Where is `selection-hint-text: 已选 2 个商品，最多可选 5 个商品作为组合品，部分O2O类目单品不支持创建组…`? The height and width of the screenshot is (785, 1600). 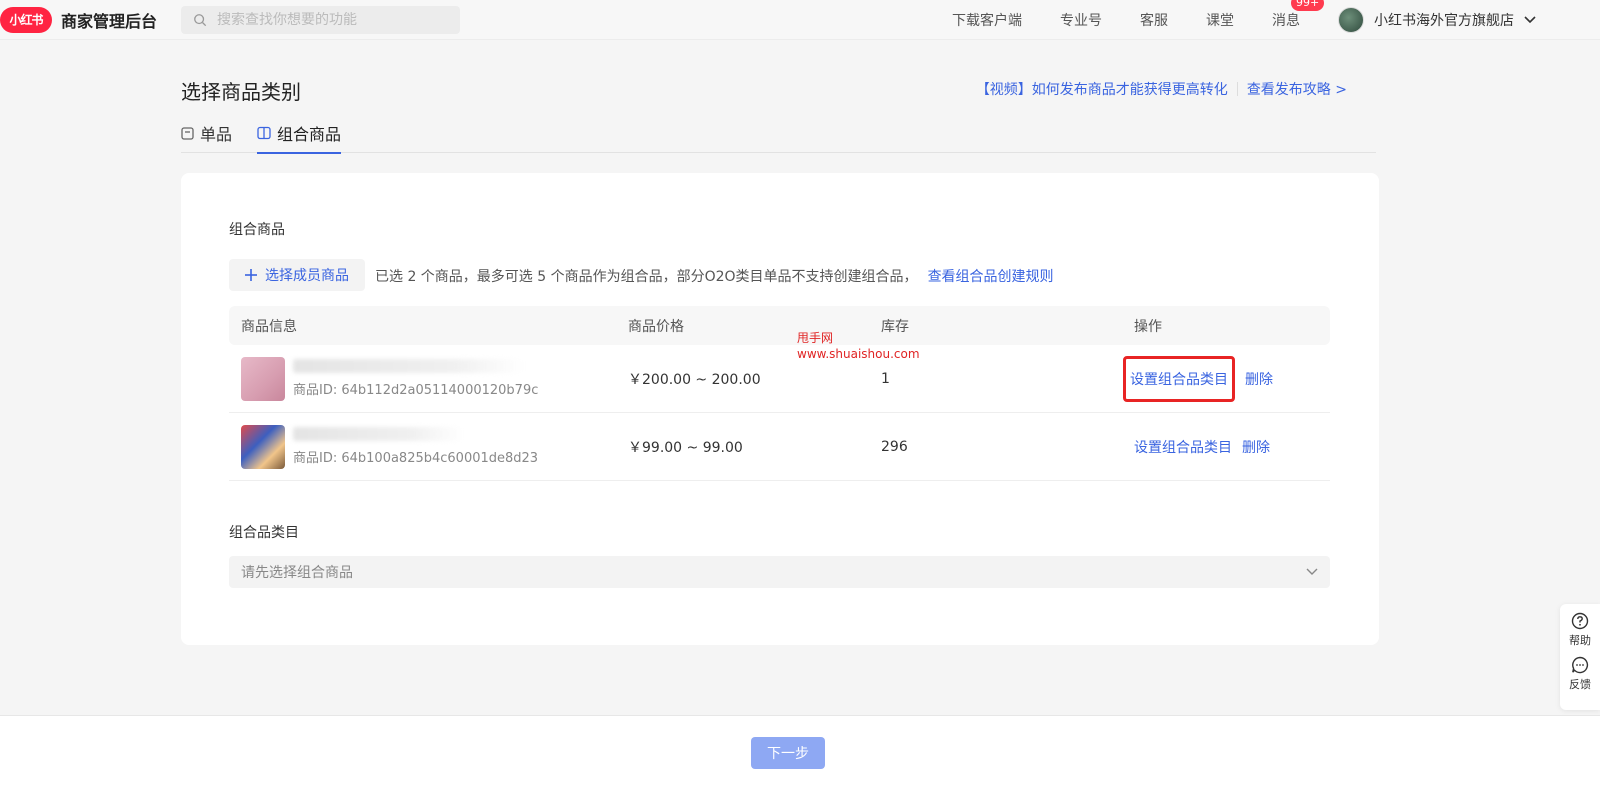
selection-hint-text: 已选 2 个商品，最多可选 5 个商品作为组合品，部分O2O类目单品不支持创建组… is located at coordinates (646, 277).